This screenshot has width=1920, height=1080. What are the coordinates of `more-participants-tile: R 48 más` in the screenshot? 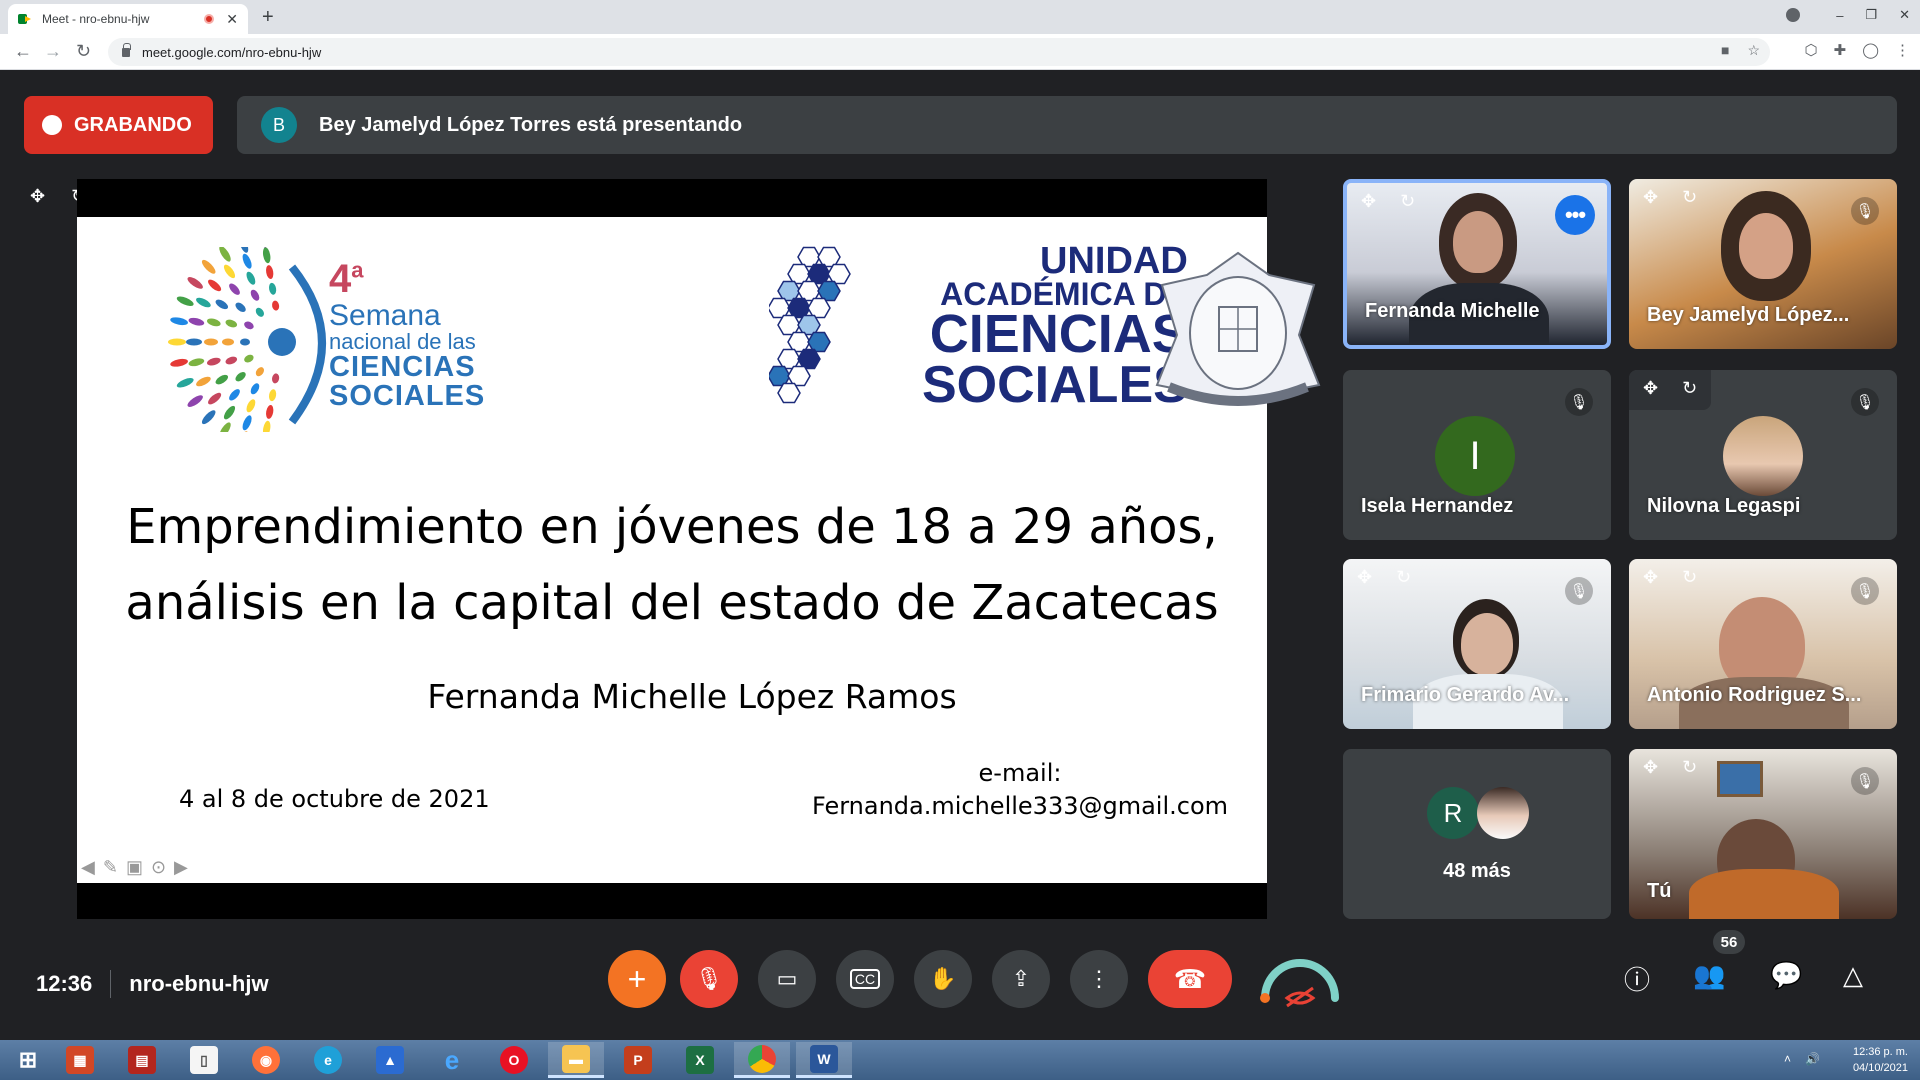 It's located at (1477, 834).